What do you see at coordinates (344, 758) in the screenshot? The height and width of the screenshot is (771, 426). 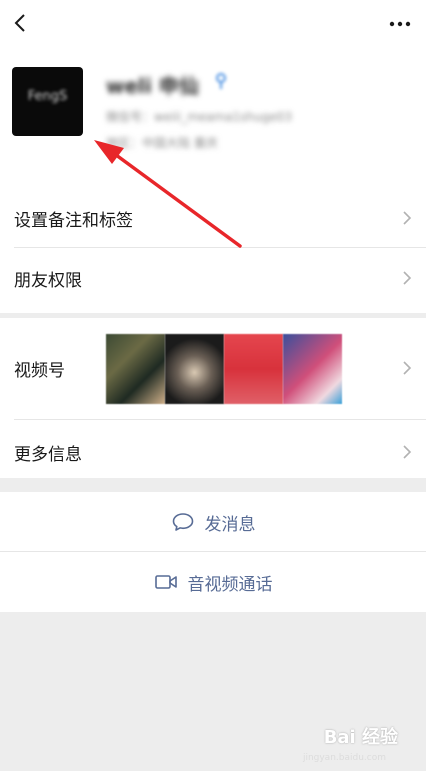 I see `watermark-sub: jingyan.baidu.com` at bounding box center [344, 758].